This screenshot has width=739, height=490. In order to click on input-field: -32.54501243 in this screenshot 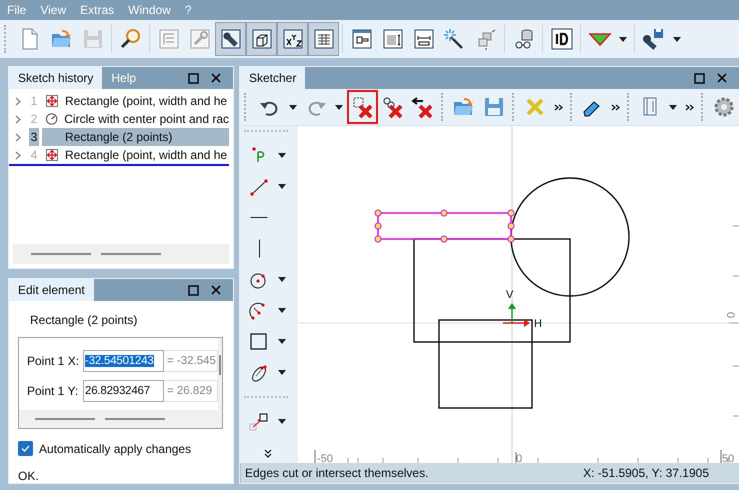, I will do `click(123, 361)`.